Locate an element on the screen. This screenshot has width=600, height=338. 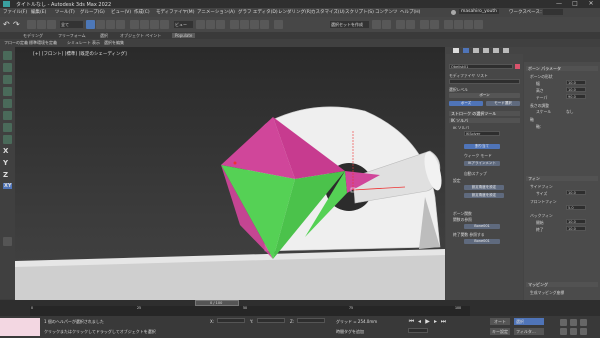
add-time-tag: 時間タグを追加 is located at coordinates (350, 332).